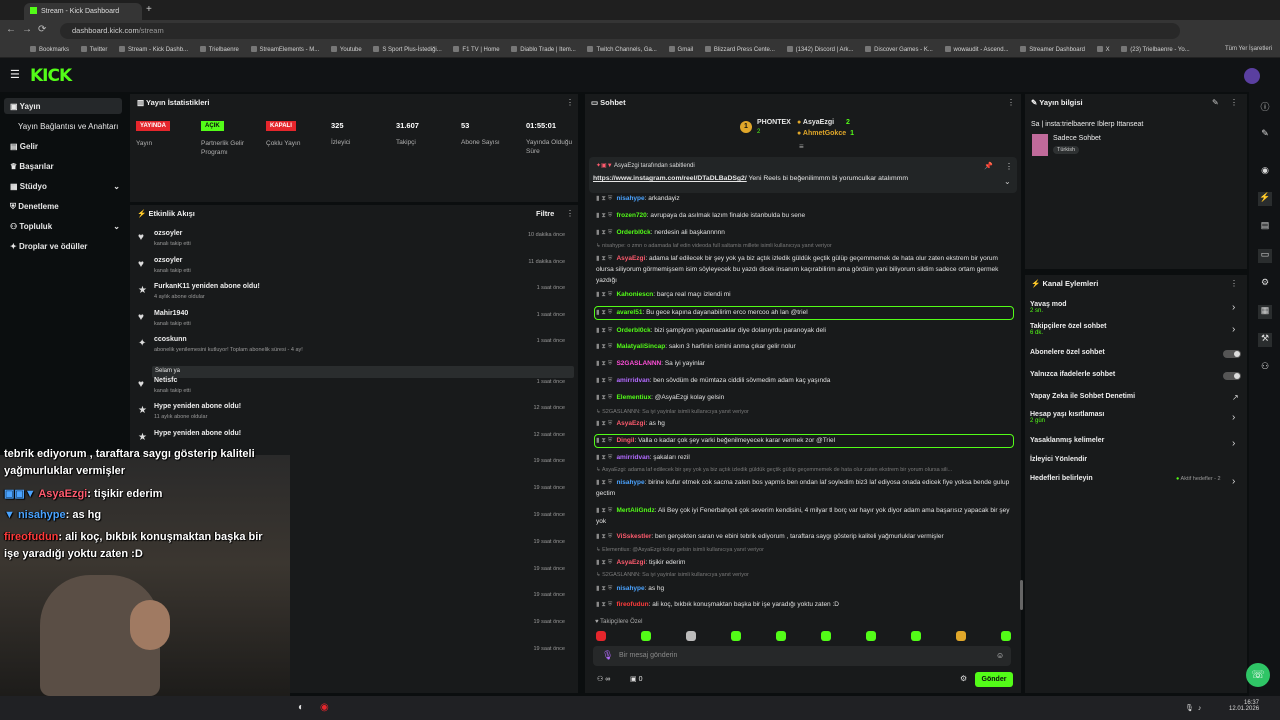 The height and width of the screenshot is (720, 1280). What do you see at coordinates (1195, 708) in the screenshot?
I see `tray-icons: 🎙♪` at bounding box center [1195, 708].